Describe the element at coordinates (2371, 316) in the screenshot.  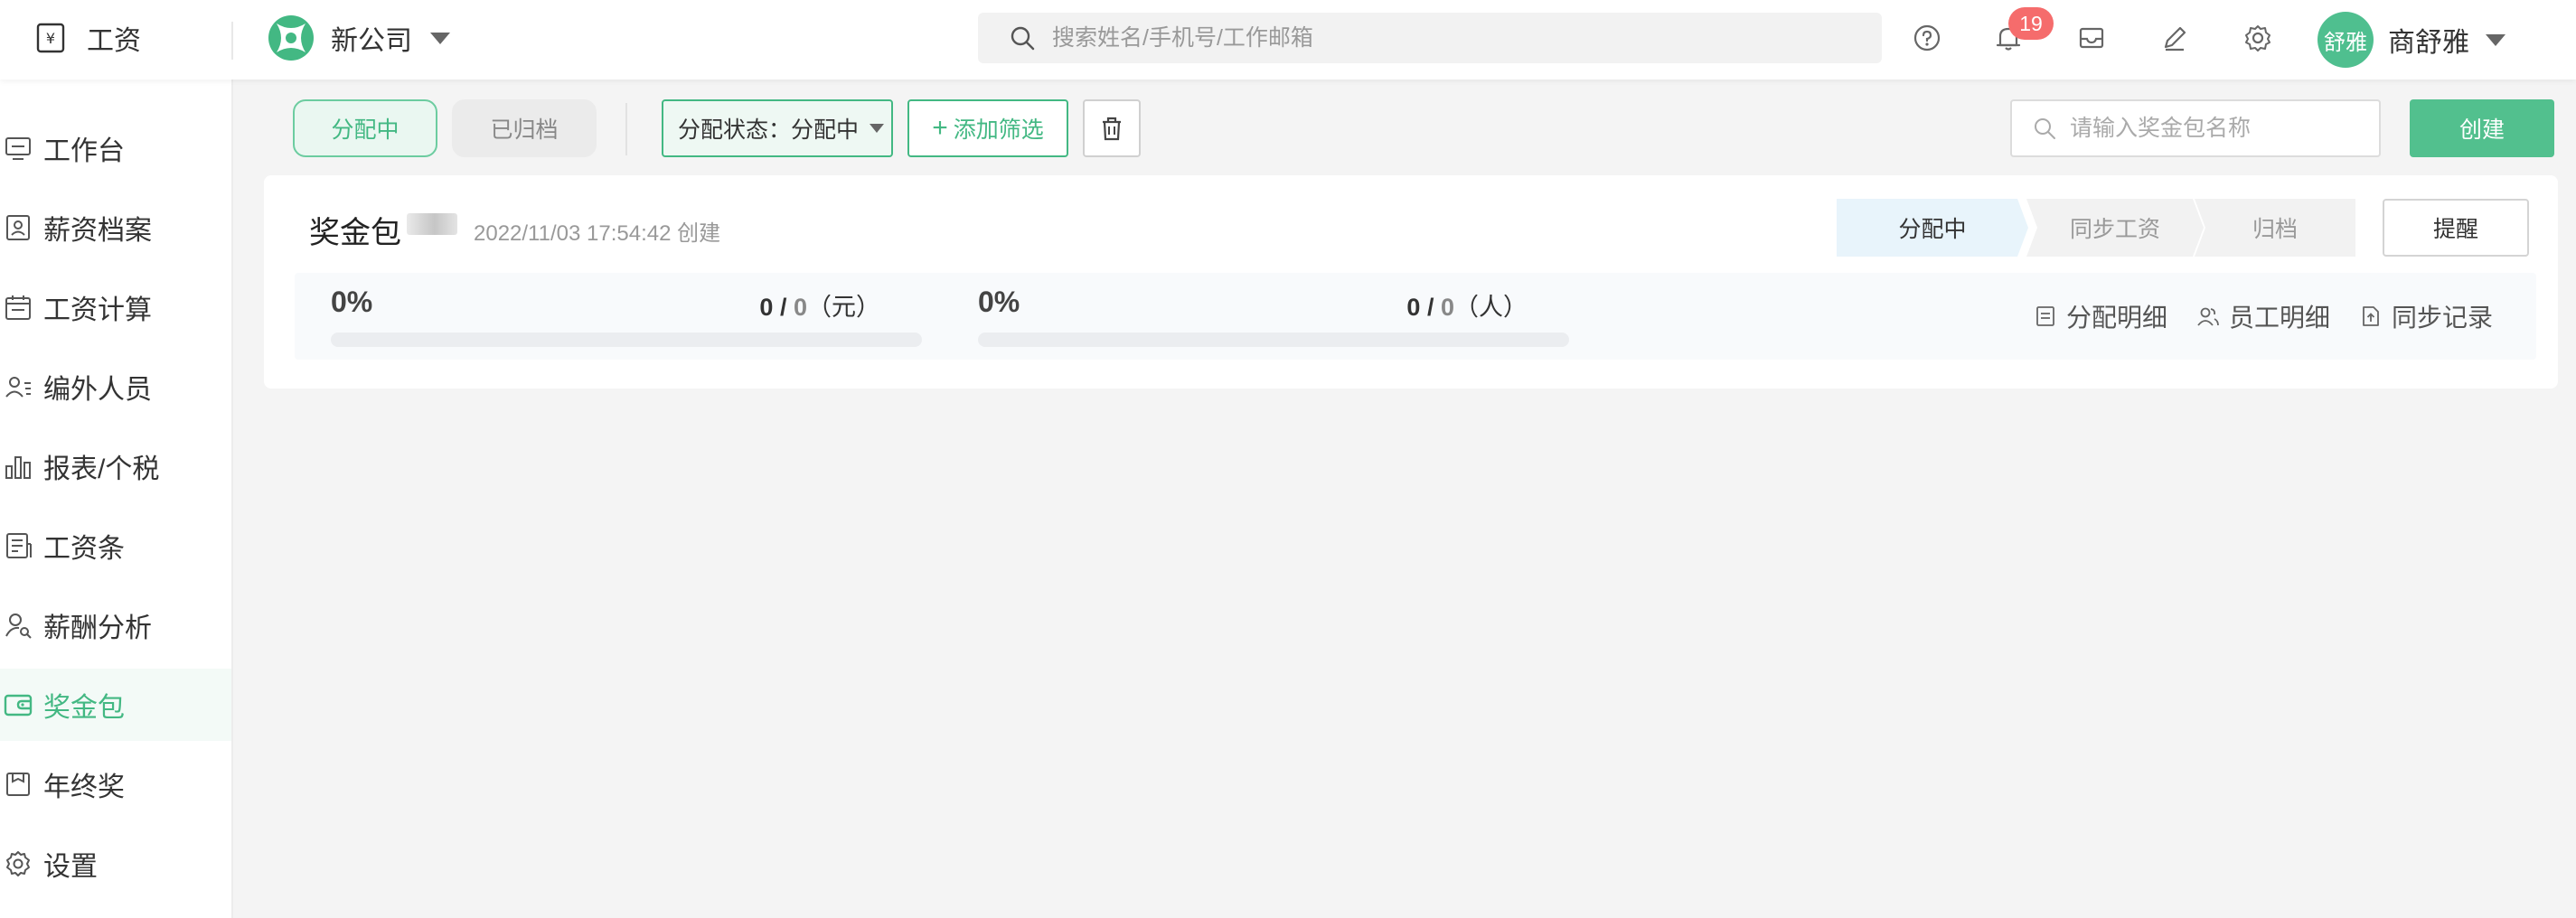
I see `upload-document-icon` at that location.